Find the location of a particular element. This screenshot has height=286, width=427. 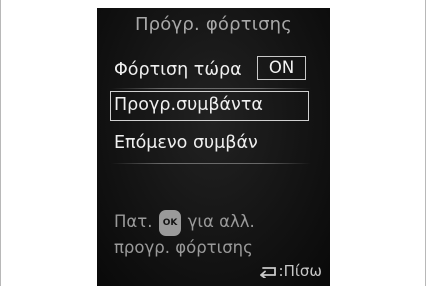

hint-line-2: προγρ. φόρτισης is located at coordinates (183, 247).